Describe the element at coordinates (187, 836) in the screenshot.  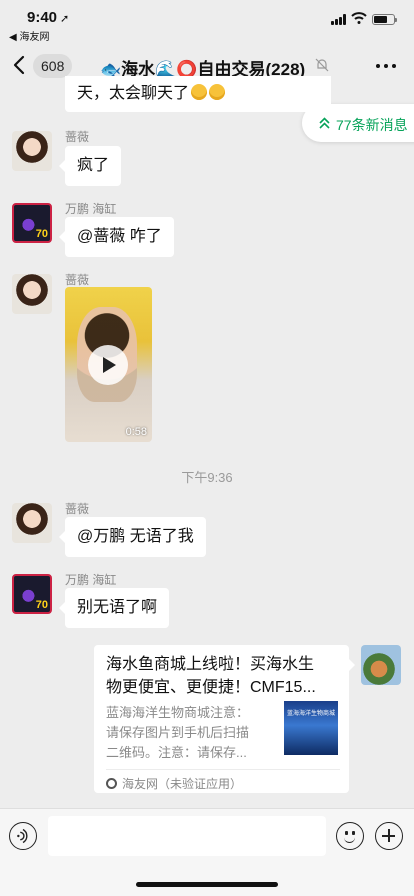
I see `message-input` at that location.